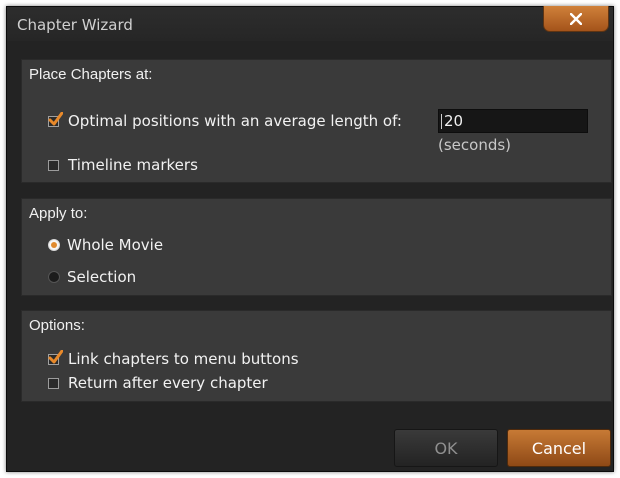  Describe the element at coordinates (57, 325) in the screenshot. I see `options-heading: Options:` at that location.